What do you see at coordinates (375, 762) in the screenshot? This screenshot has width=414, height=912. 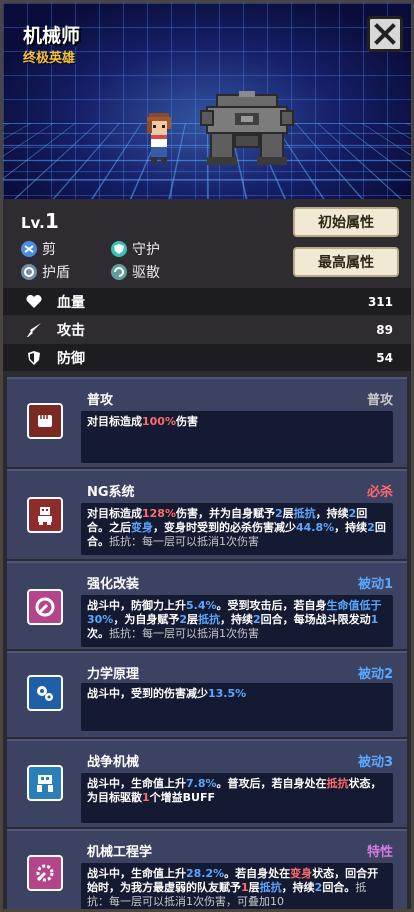 I see `skill-type: 被动3` at bounding box center [375, 762].